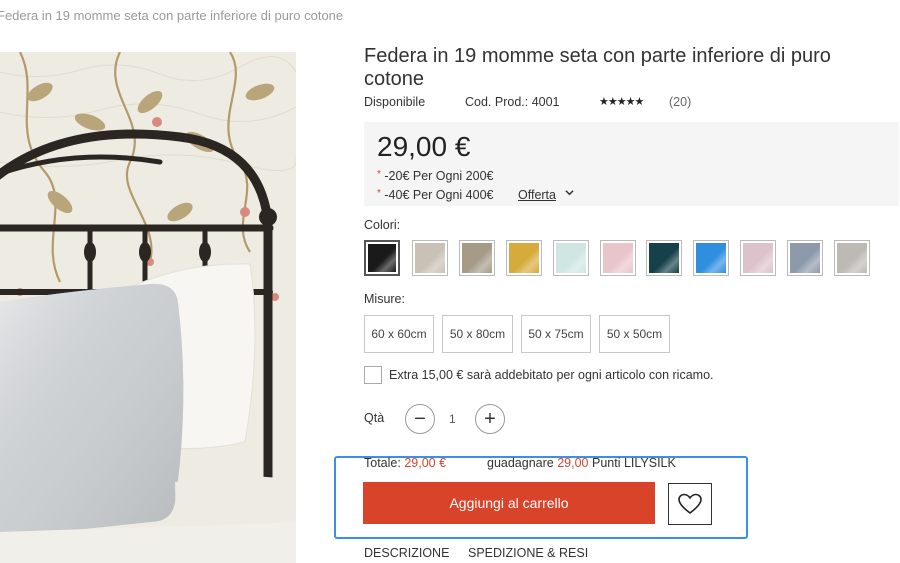 The image size is (900, 563). I want to click on price: 29,00 €, so click(424, 146).